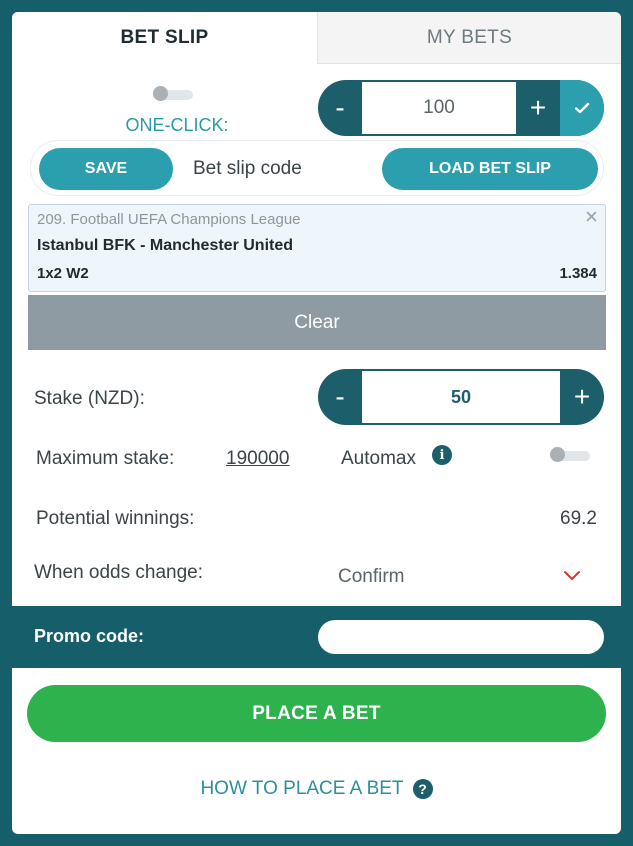  Describe the element at coordinates (582, 397) in the screenshot. I see `stake-increase-button: +` at that location.